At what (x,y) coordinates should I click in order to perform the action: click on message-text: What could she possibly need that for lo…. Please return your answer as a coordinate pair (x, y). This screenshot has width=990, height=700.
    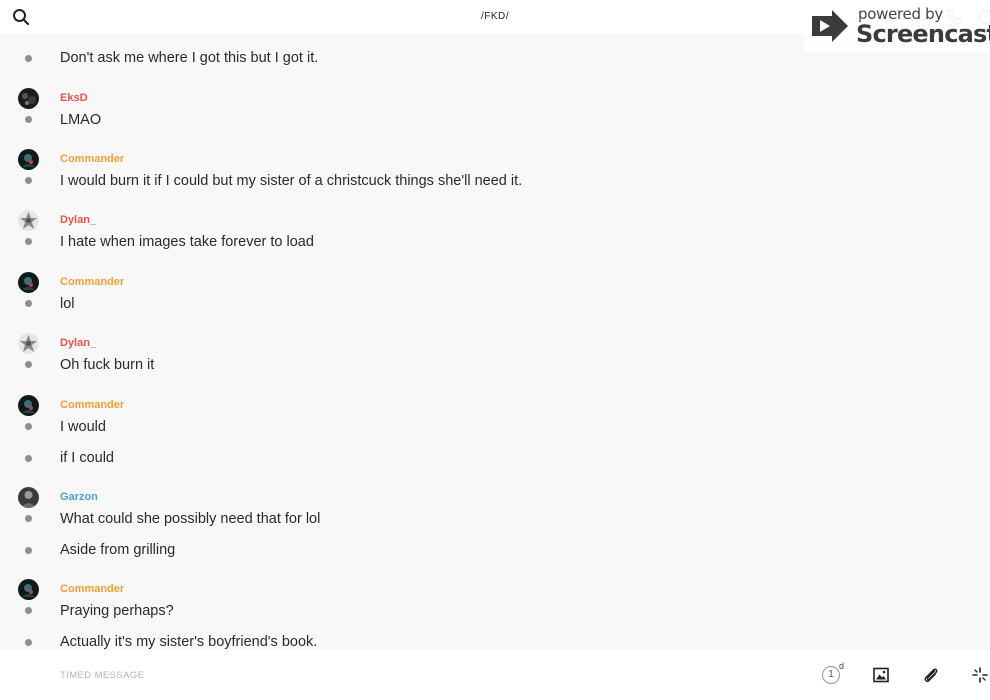
    Looking at the image, I should click on (190, 519).